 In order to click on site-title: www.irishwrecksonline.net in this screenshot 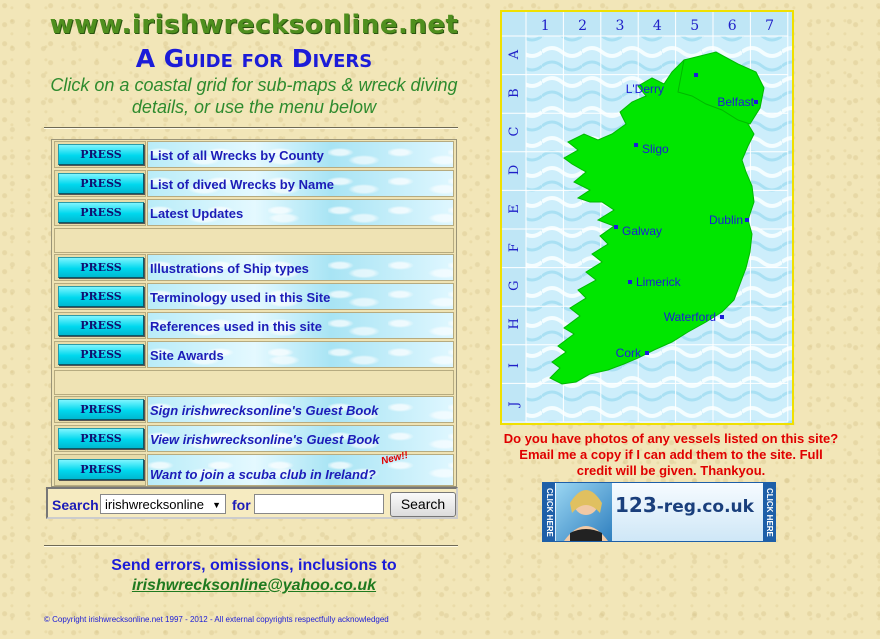, I will do `click(254, 25)`.